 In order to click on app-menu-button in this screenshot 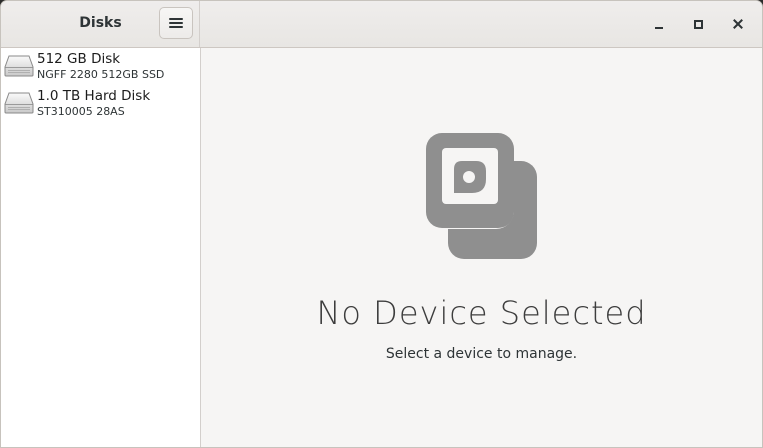, I will do `click(176, 23)`.